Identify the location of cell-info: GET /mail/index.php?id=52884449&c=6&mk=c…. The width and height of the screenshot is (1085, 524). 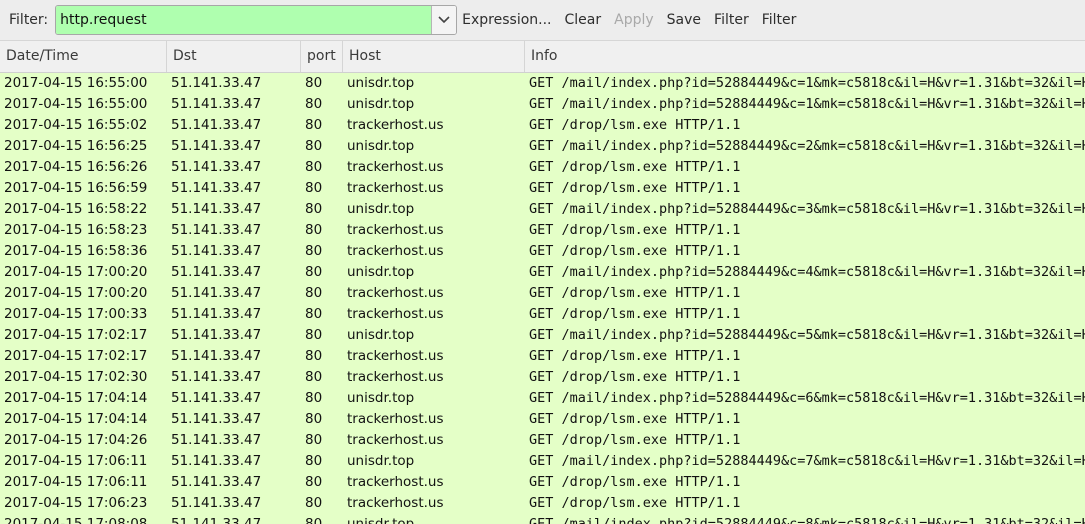
(807, 398).